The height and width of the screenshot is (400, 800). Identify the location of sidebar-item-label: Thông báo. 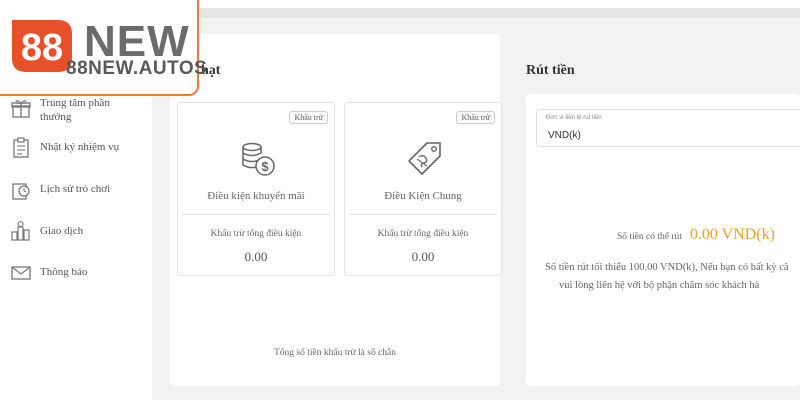
(64, 272).